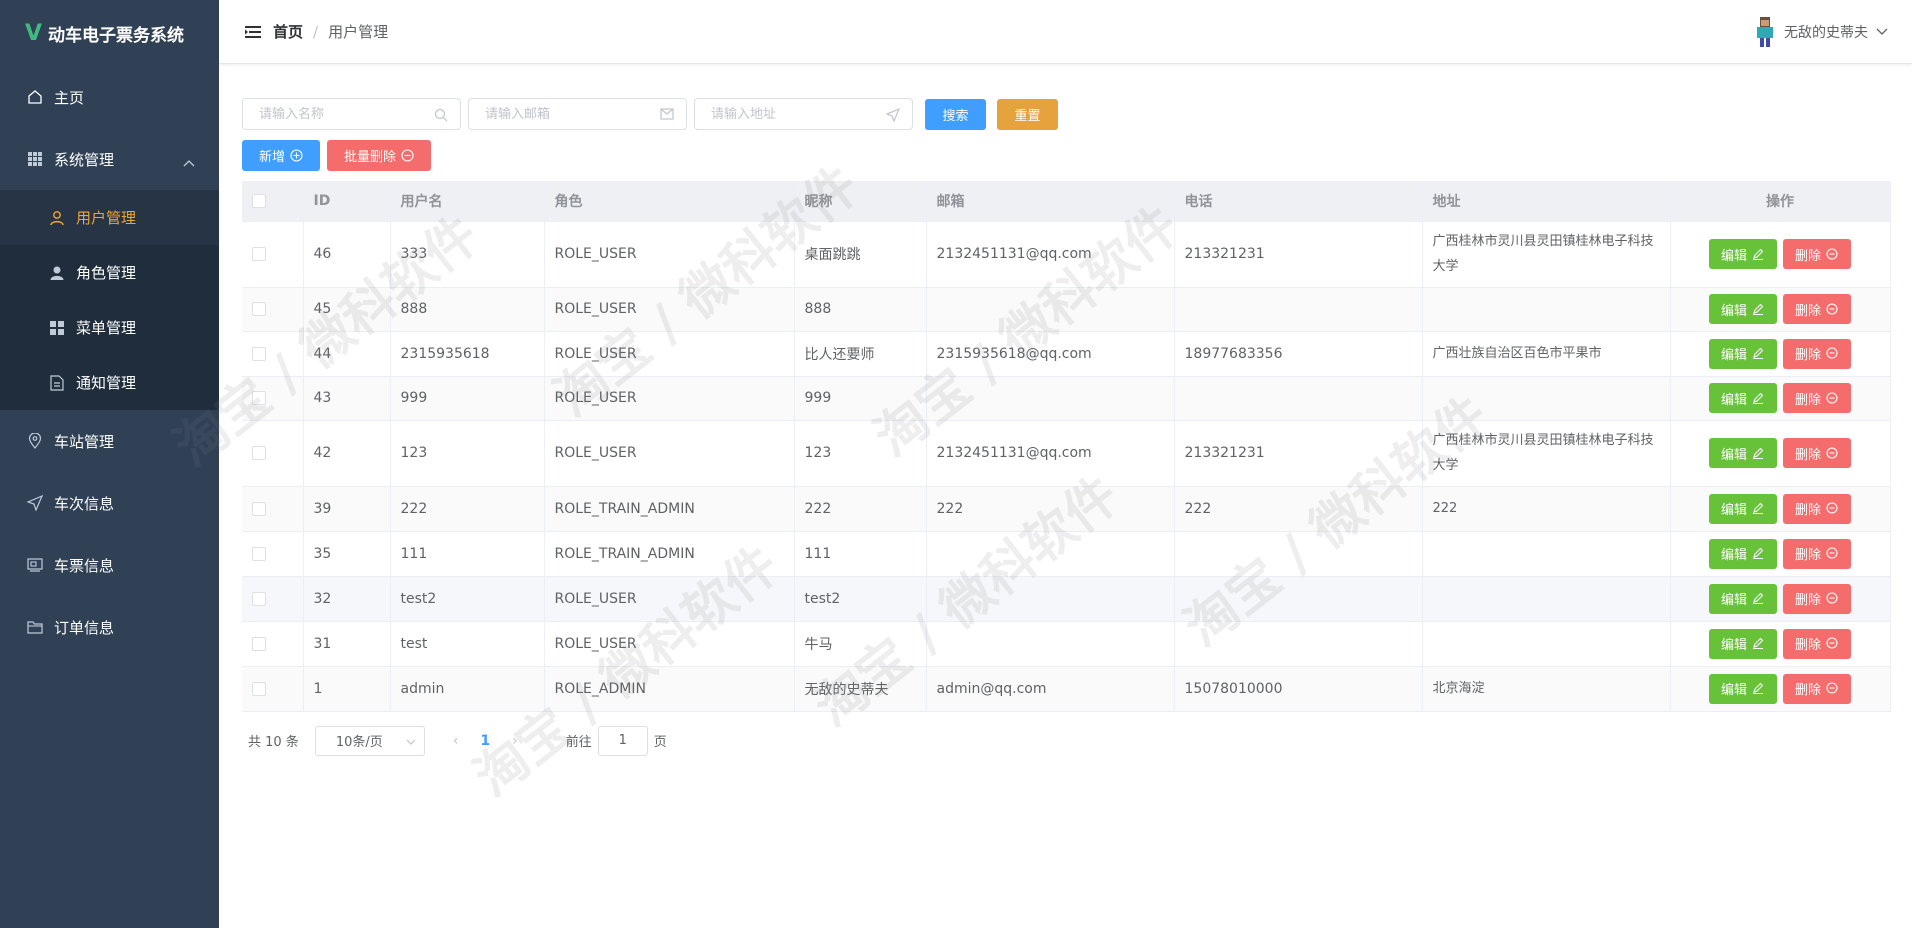 The width and height of the screenshot is (1912, 928). What do you see at coordinates (35, 159) in the screenshot?
I see `grid-icon` at bounding box center [35, 159].